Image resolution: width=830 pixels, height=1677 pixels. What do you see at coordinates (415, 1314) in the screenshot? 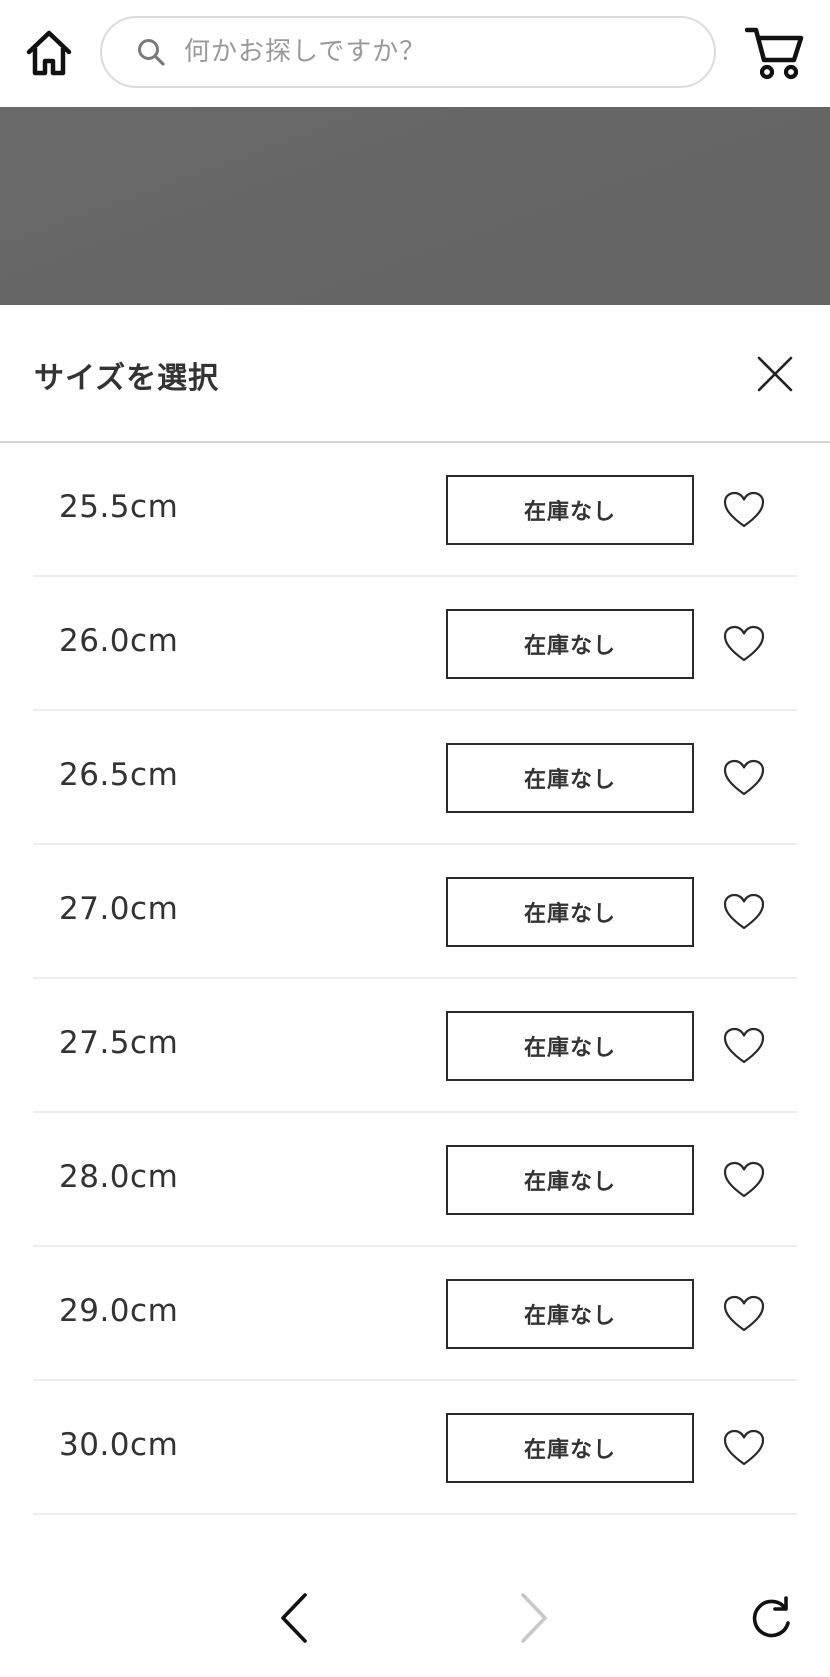
I see `list-item: 29.0cm 在庫なし` at bounding box center [415, 1314].